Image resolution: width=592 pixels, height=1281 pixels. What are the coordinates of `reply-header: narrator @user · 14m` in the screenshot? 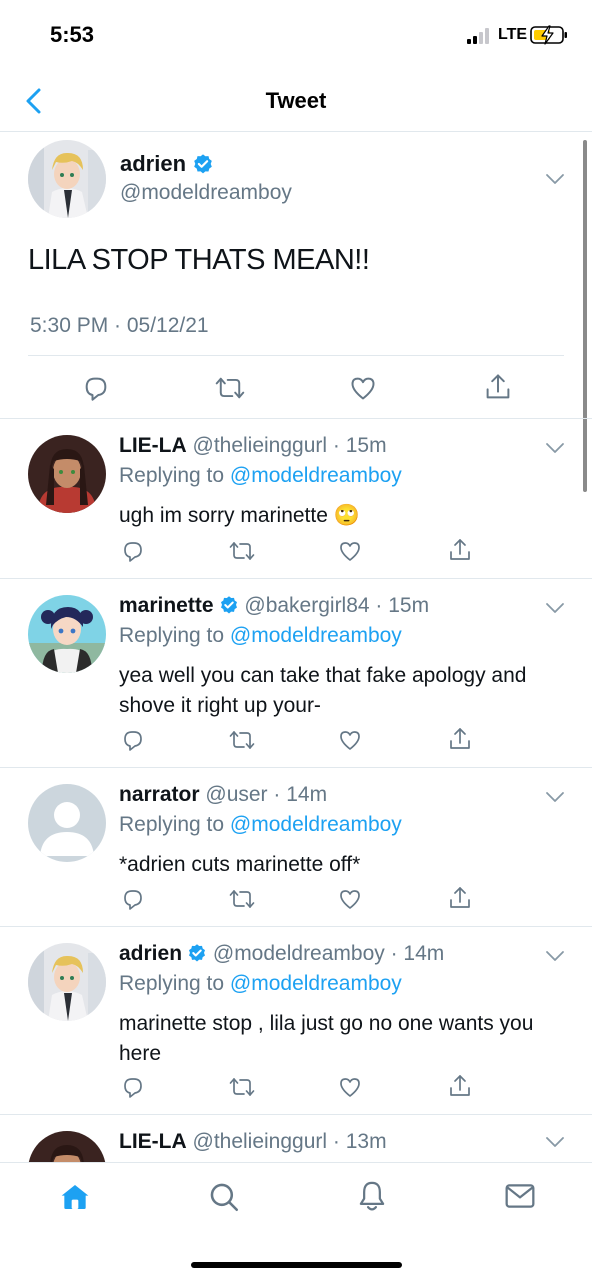 It's located at (223, 795).